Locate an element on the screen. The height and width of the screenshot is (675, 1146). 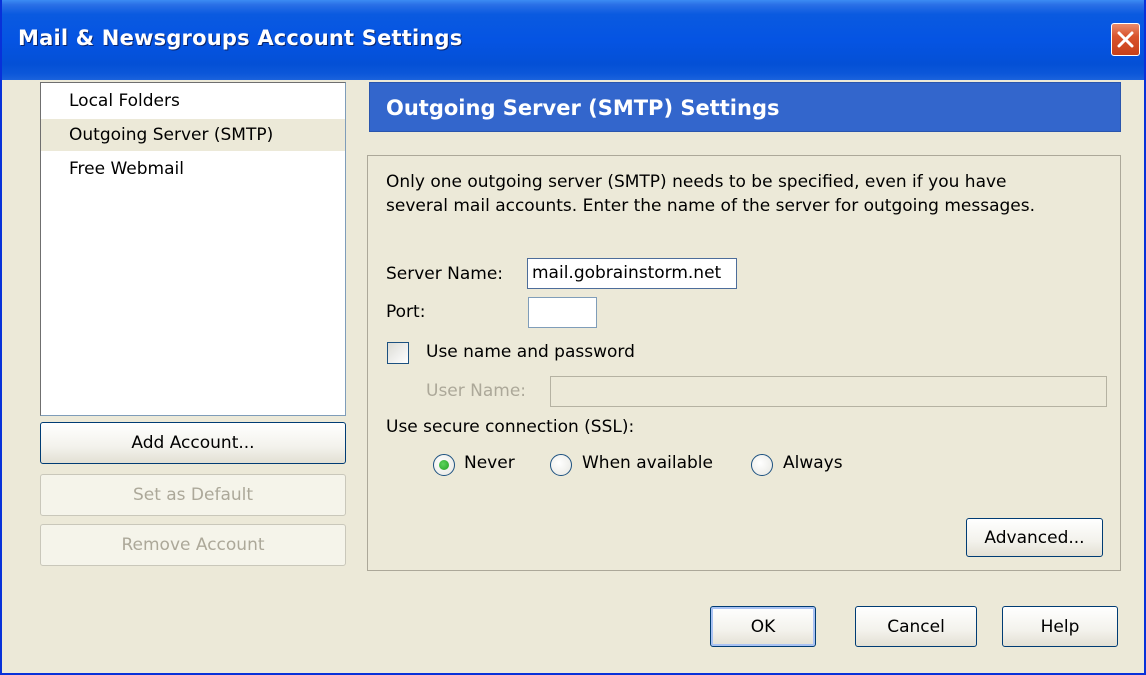
account-item-label: Free Webmail is located at coordinates (126, 169).